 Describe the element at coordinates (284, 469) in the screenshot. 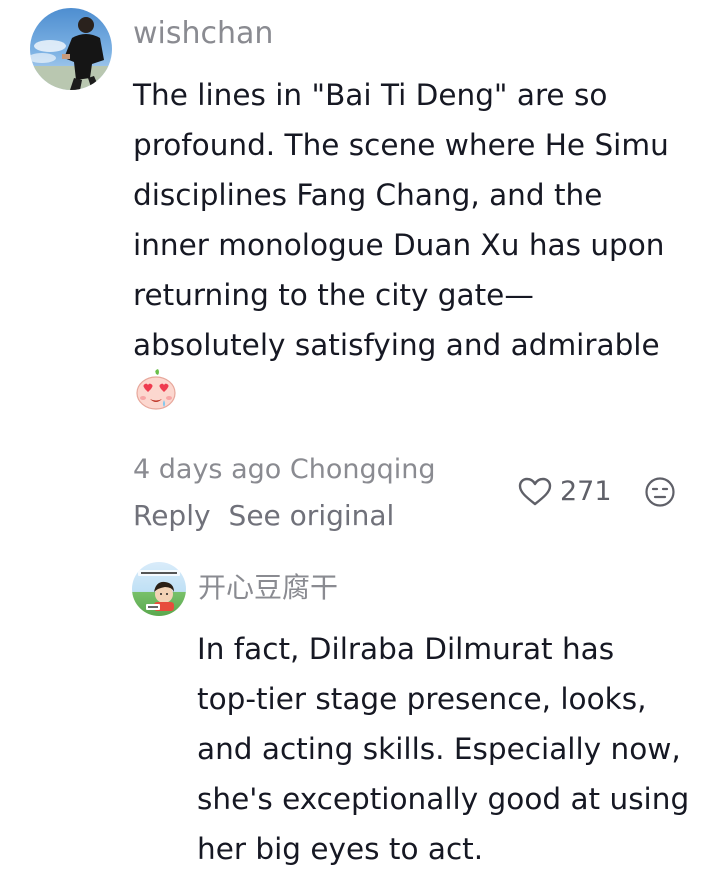

I see `comment-timestamp-location: 4 days ago Chongqing` at that location.